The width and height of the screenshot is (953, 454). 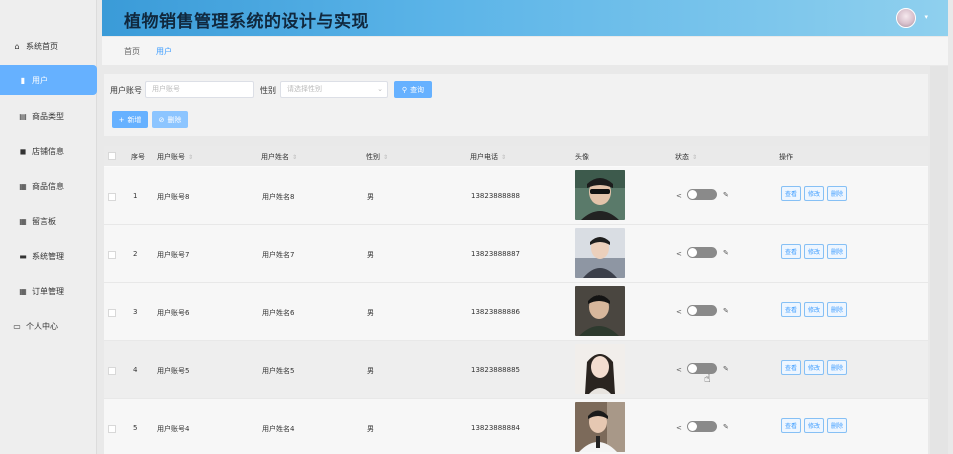 I want to click on sidebar-item-label: 系统管理, so click(x=48, y=256).